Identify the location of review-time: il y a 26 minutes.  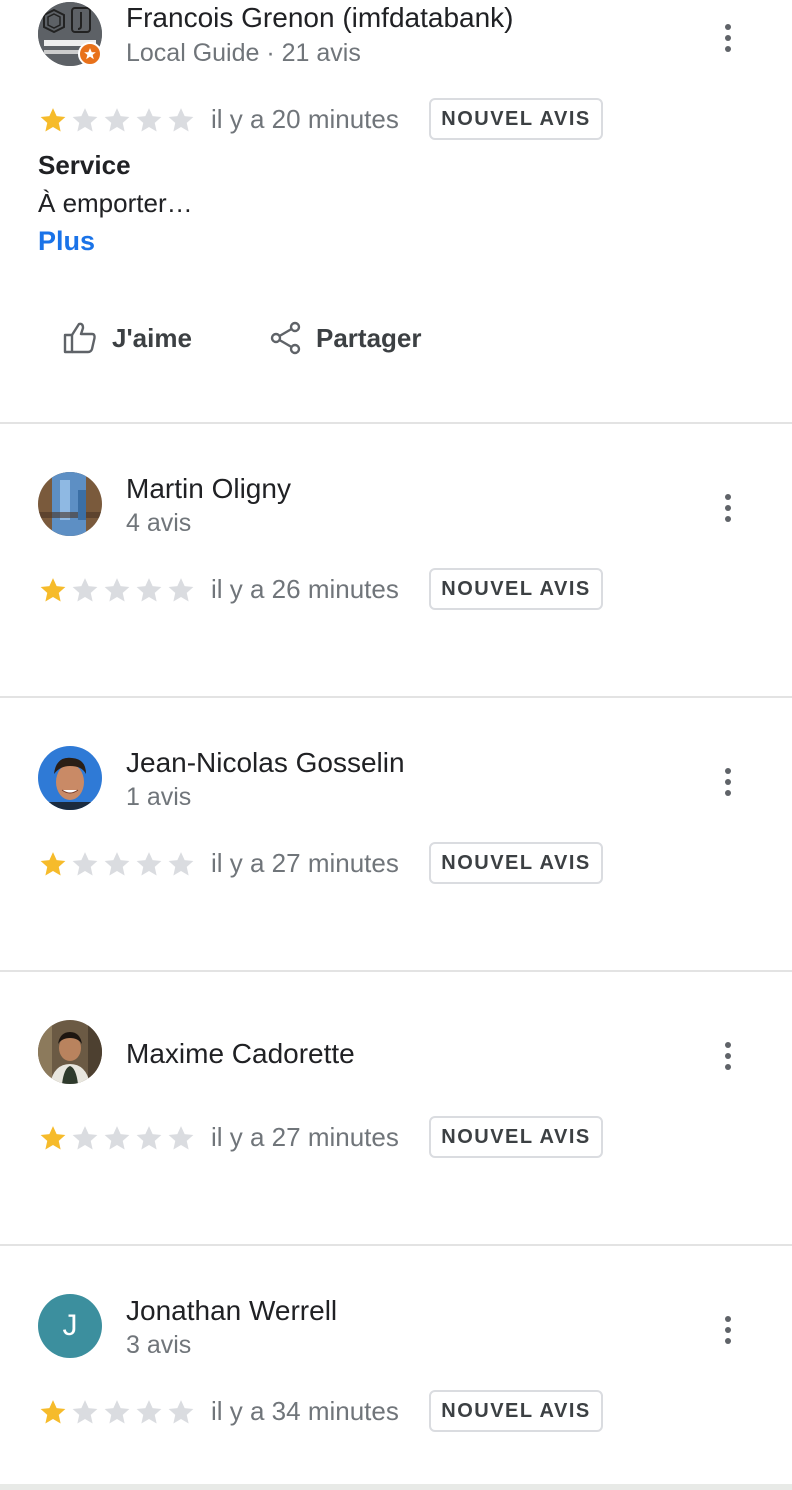
(305, 589).